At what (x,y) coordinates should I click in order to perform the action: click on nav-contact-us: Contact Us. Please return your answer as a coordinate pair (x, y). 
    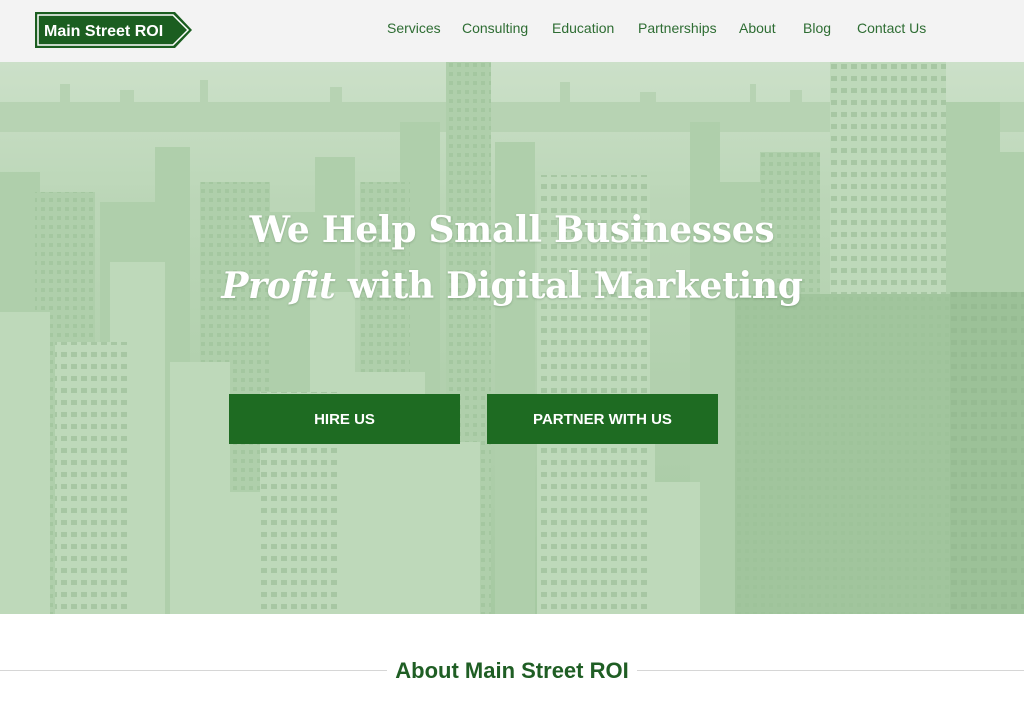
    Looking at the image, I should click on (891, 28).